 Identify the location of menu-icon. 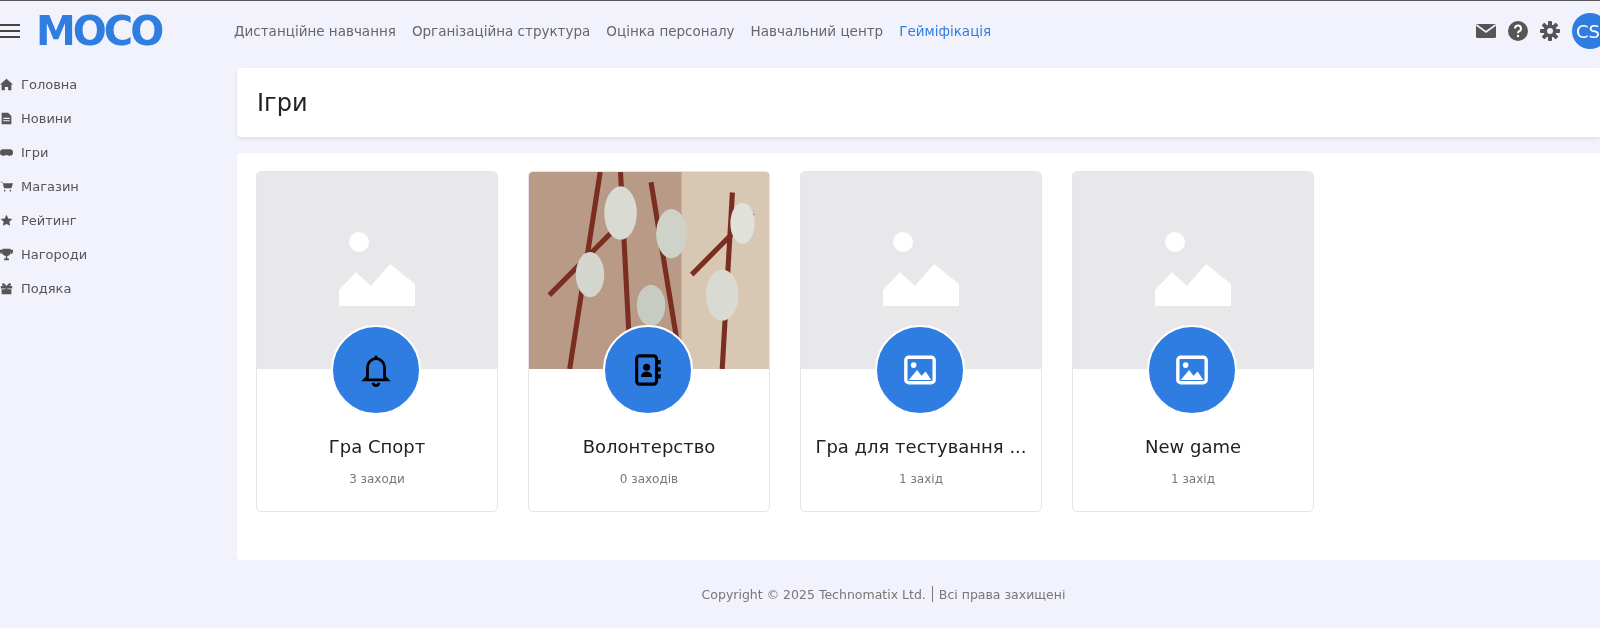
(10, 31).